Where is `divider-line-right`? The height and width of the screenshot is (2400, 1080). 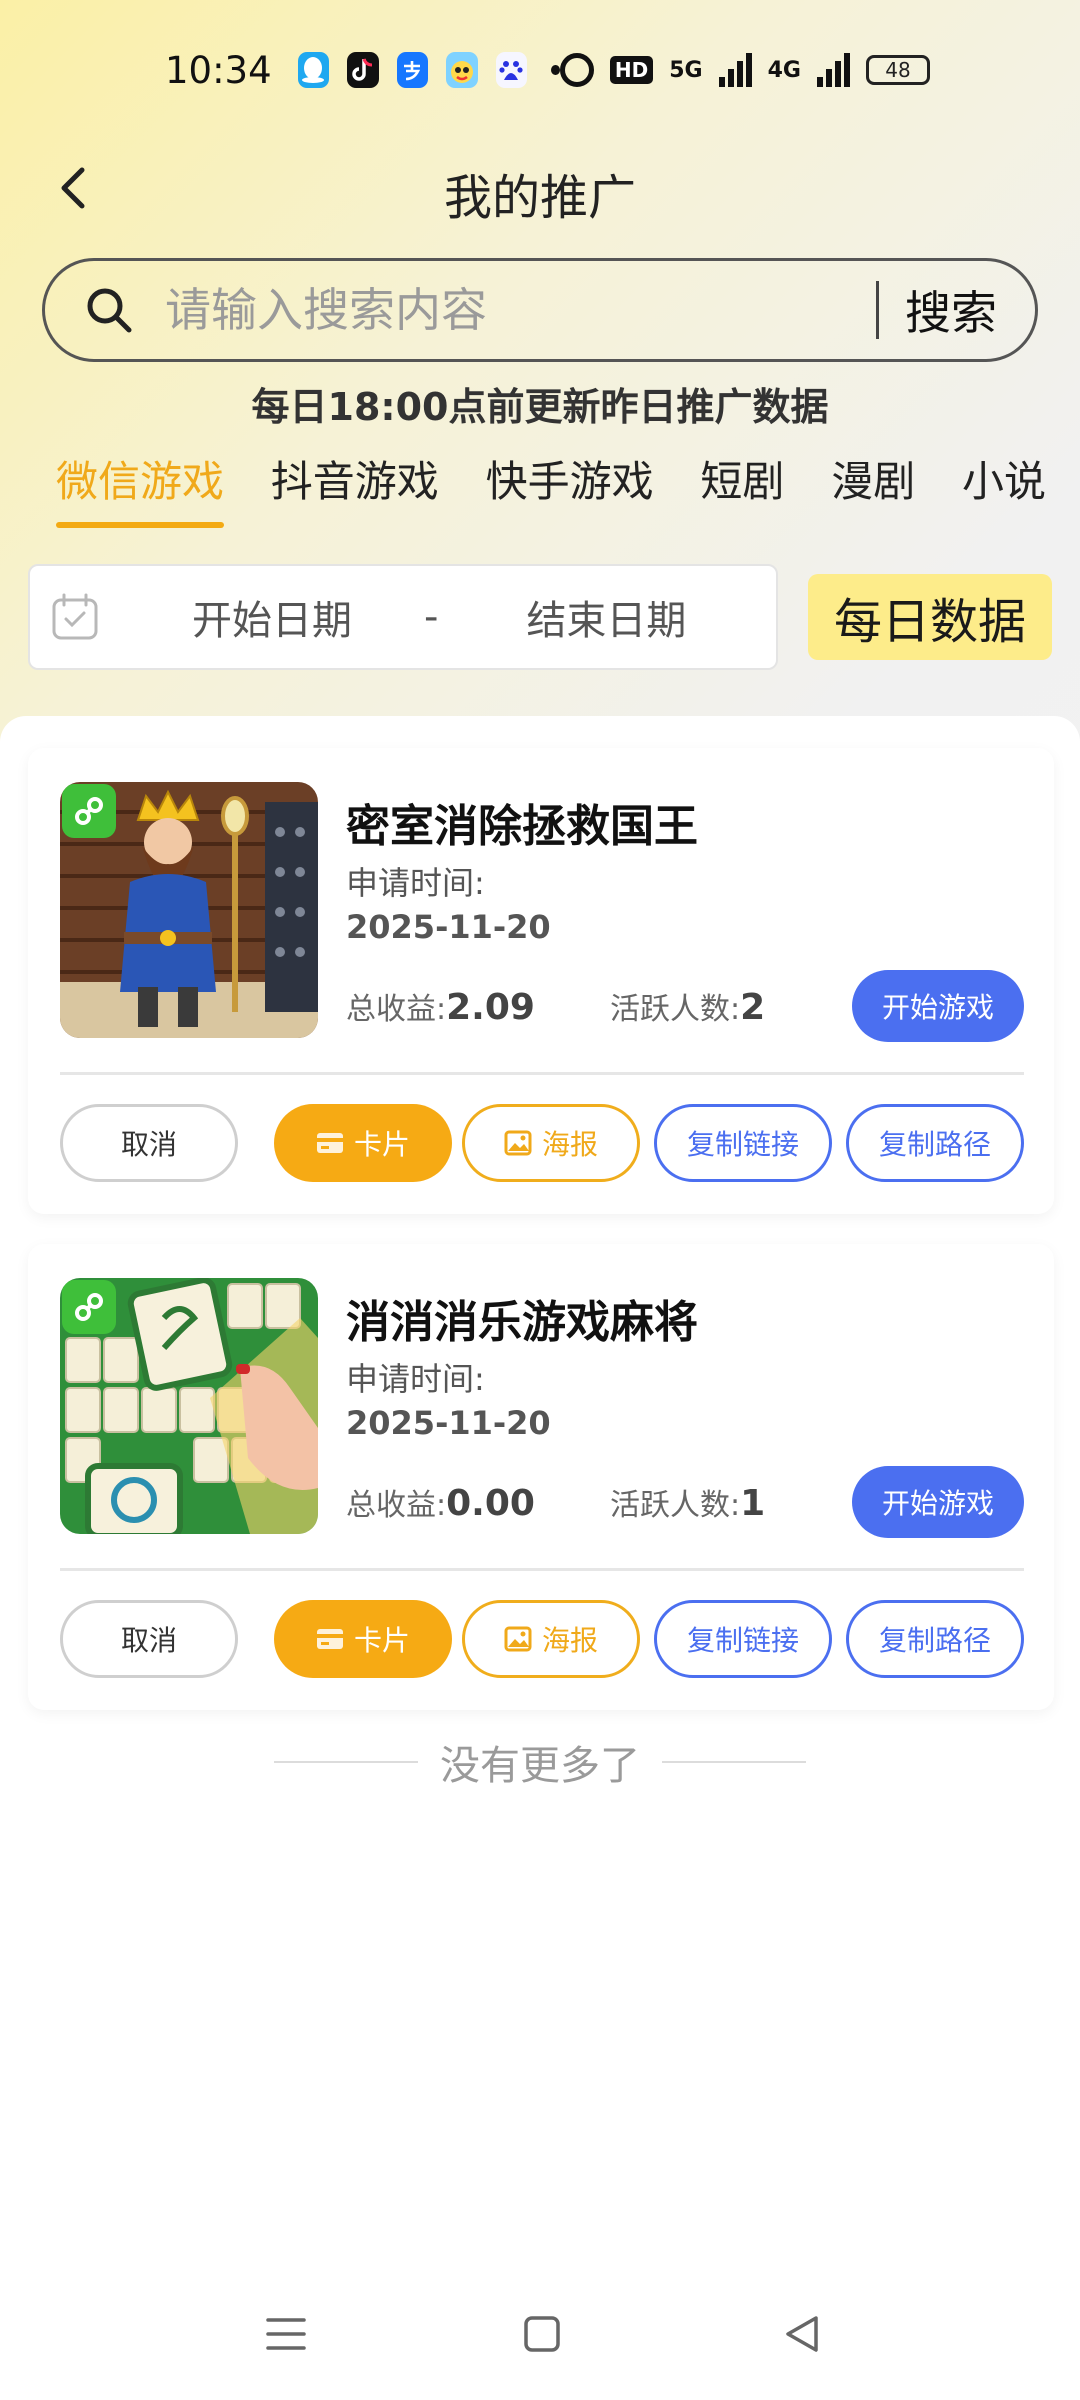
divider-line-right is located at coordinates (734, 1762).